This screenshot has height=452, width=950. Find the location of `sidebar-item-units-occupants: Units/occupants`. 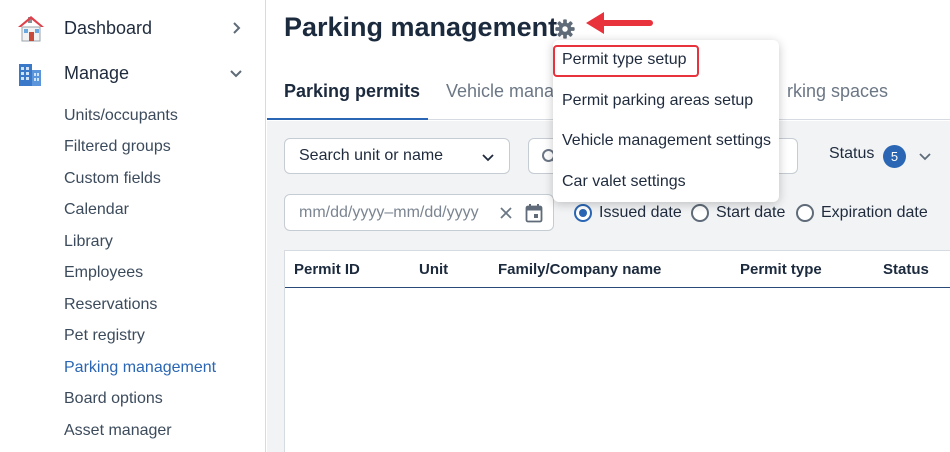

sidebar-item-units-occupants: Units/occupants is located at coordinates (121, 116).